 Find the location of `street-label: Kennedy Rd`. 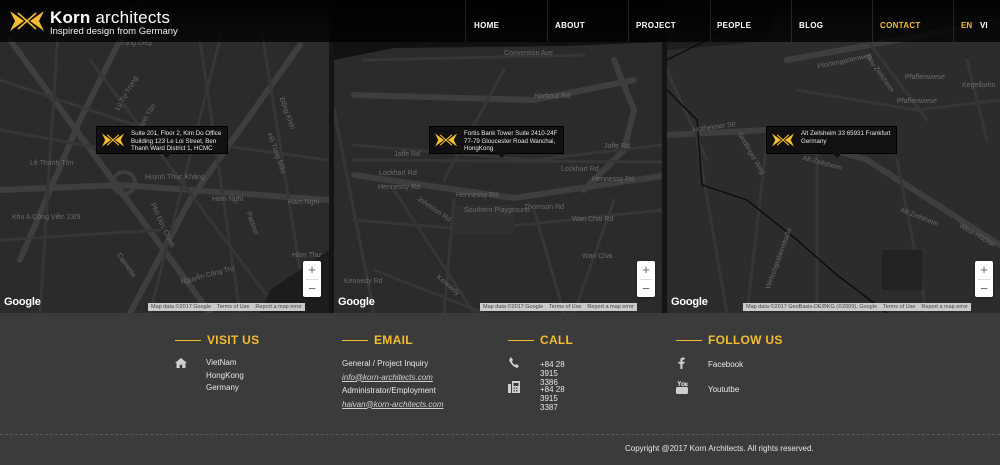

street-label: Kennedy Rd is located at coordinates (363, 281).